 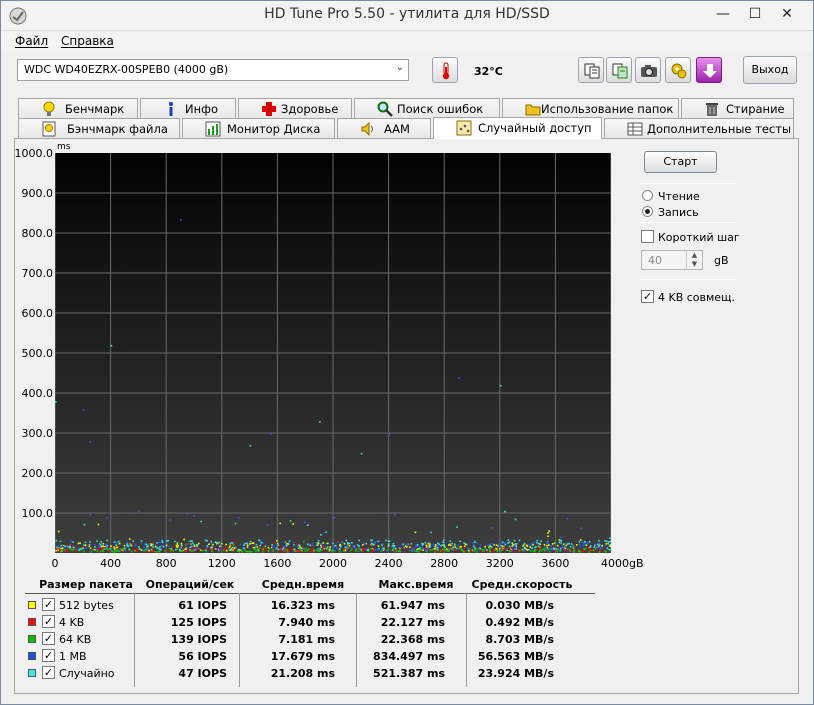 I want to click on temperature-button, so click(x=445, y=70).